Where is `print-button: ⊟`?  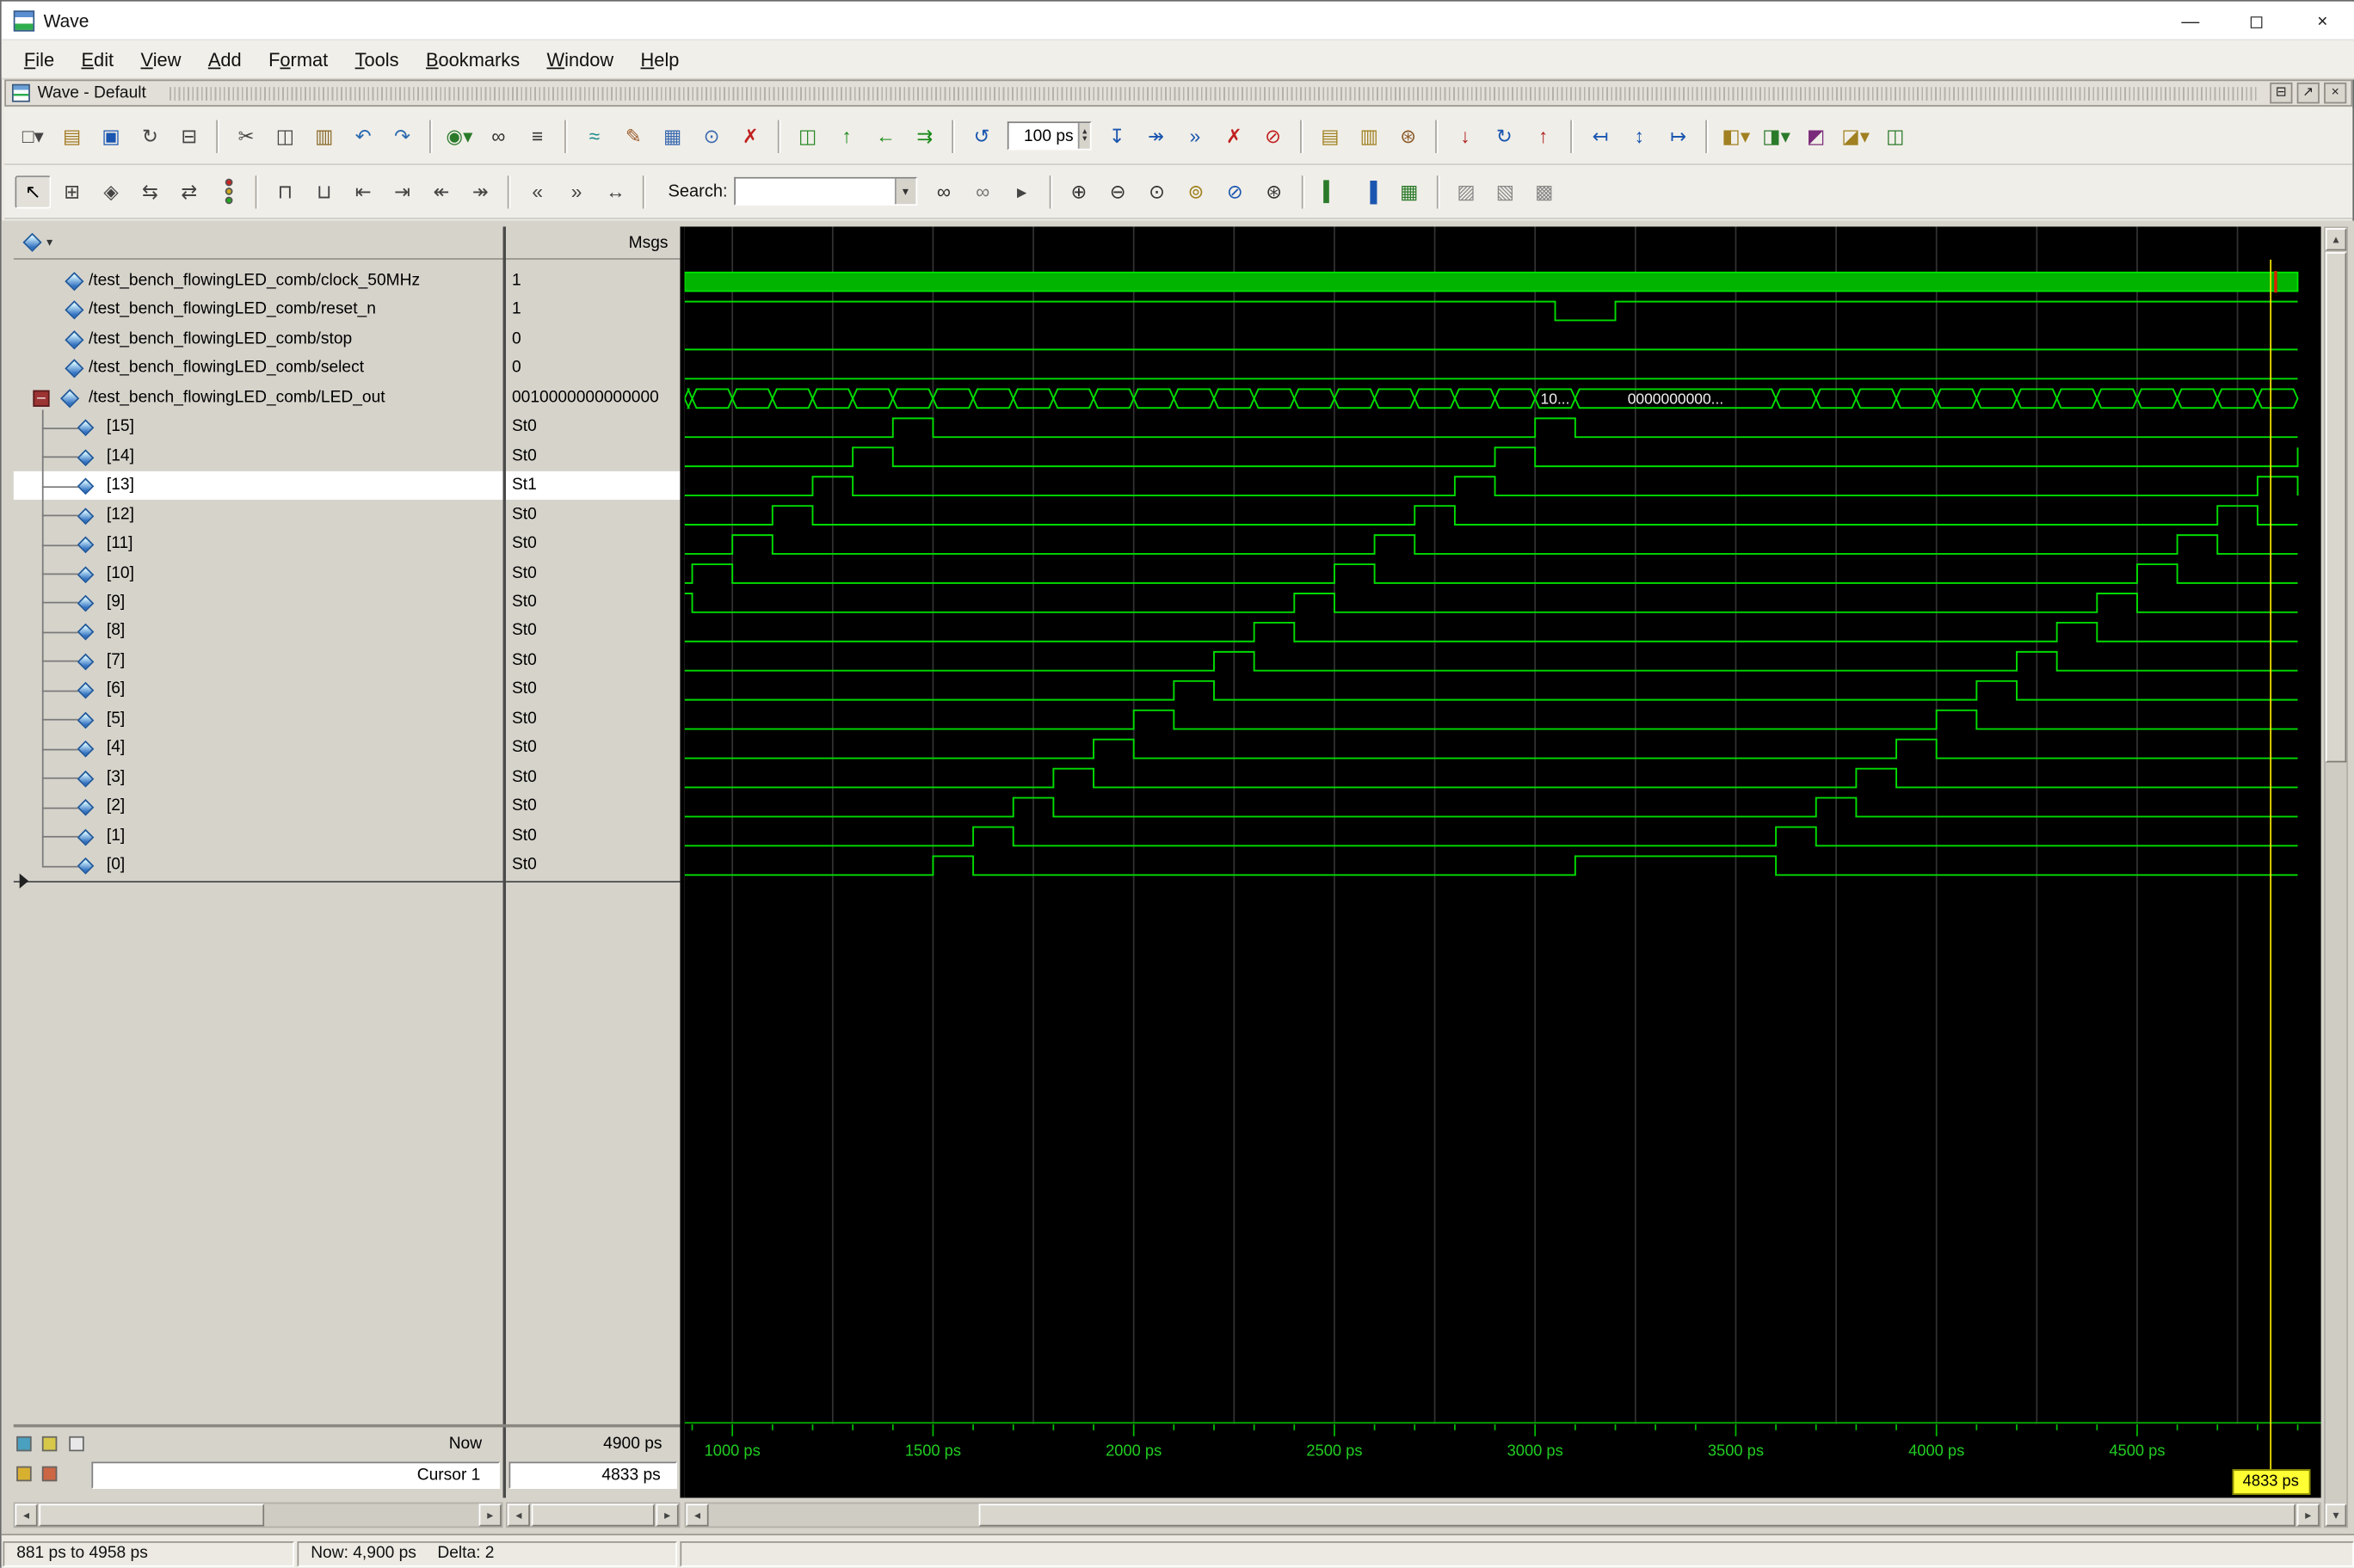
print-button: ⊟ is located at coordinates (189, 136).